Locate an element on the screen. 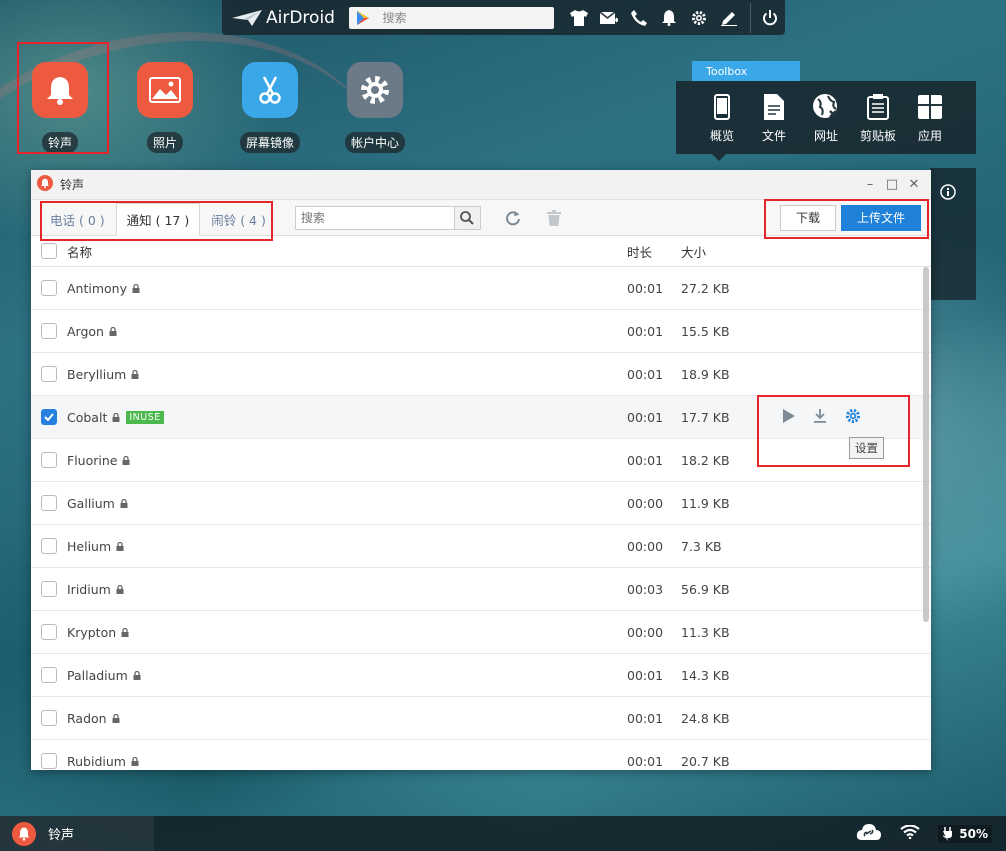 Image resolution: width=1006 pixels, height=851 pixels. mail-icon is located at coordinates (609, 18).